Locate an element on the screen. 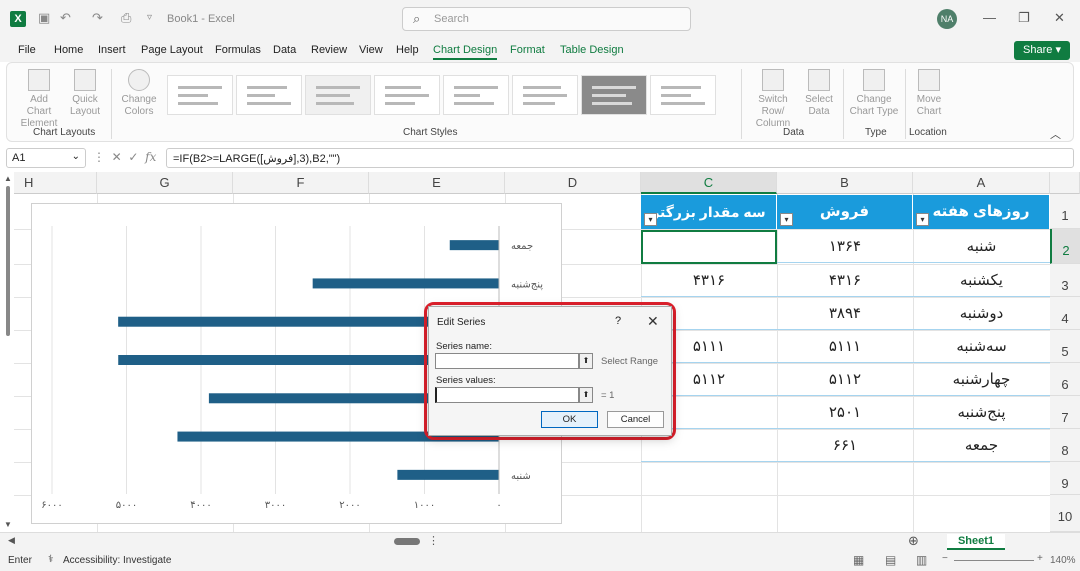 The width and height of the screenshot is (1080, 571). tab-file: File is located at coordinates (27, 50).